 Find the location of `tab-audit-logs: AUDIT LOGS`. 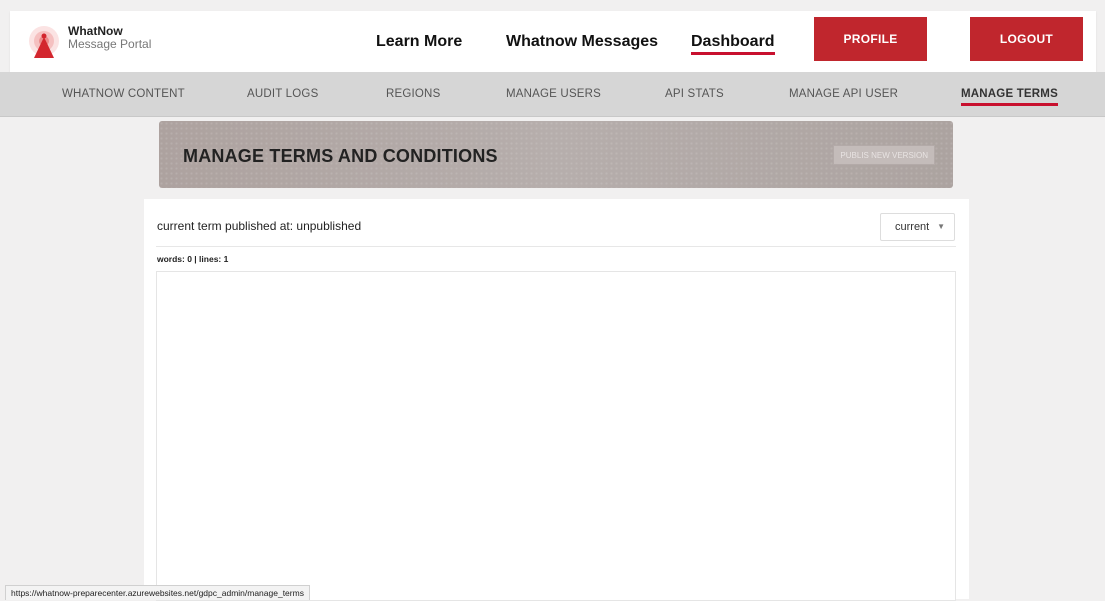

tab-audit-logs: AUDIT LOGS is located at coordinates (282, 94).